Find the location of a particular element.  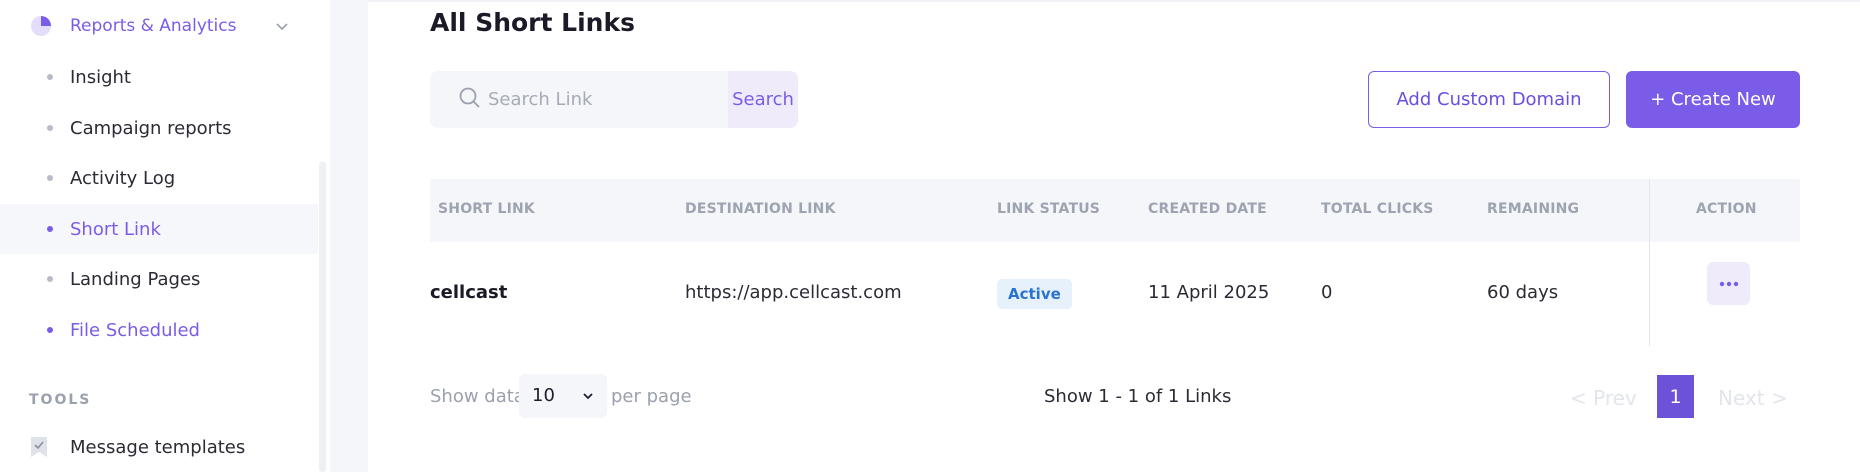

column-header-clicks: TOTAL CLICKS is located at coordinates (1377, 209).